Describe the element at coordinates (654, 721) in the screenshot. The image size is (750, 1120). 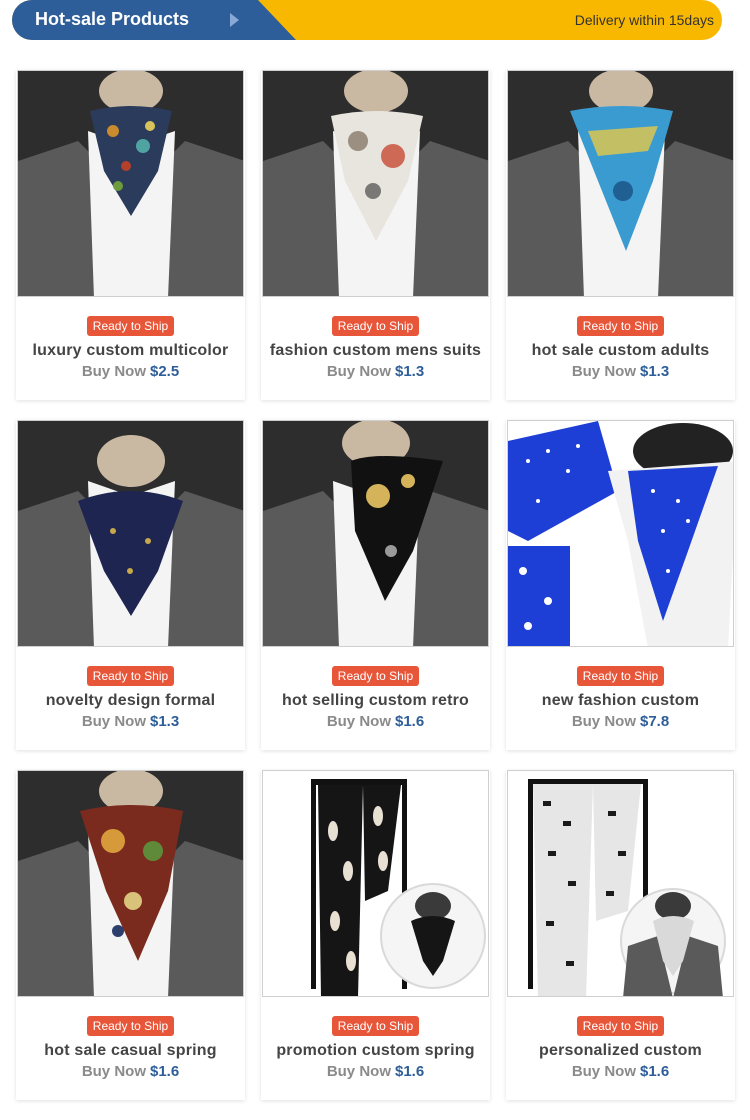
I see `product-price: $7.8` at that location.